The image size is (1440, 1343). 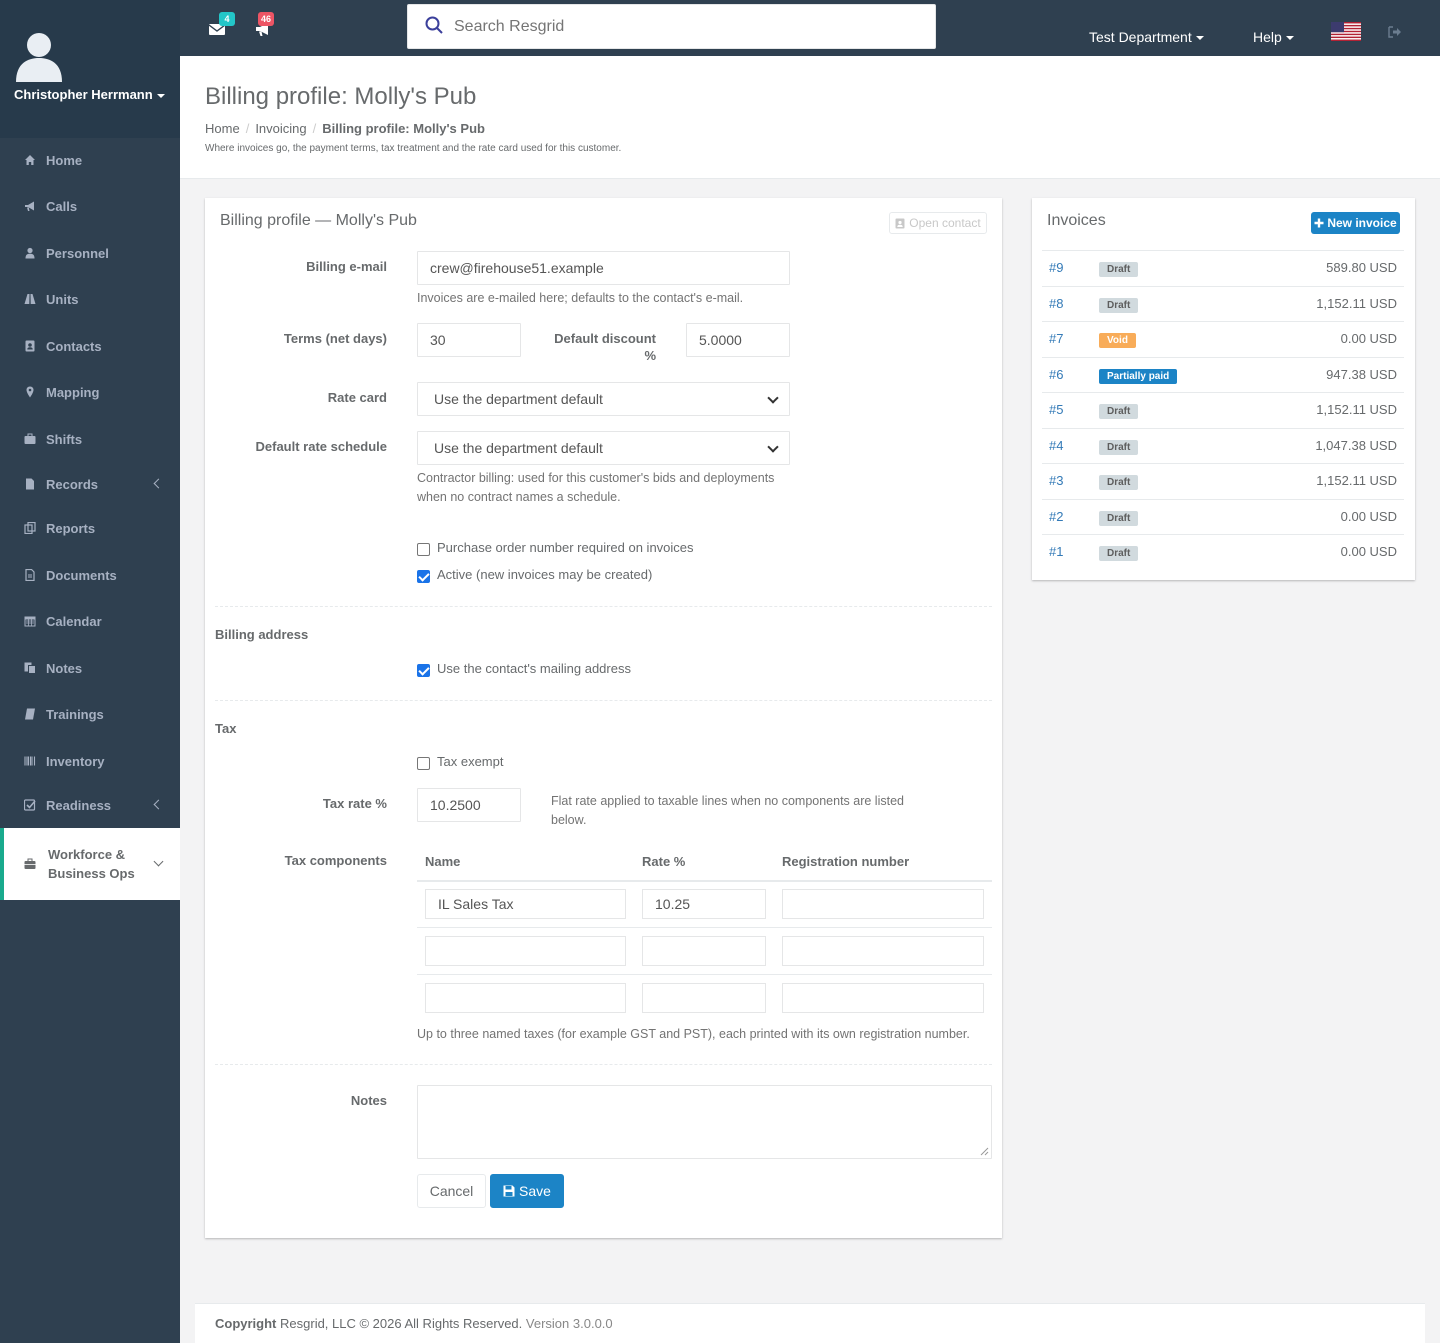 I want to click on breadcrumb-invoicing: Invoicing, so click(x=280, y=128).